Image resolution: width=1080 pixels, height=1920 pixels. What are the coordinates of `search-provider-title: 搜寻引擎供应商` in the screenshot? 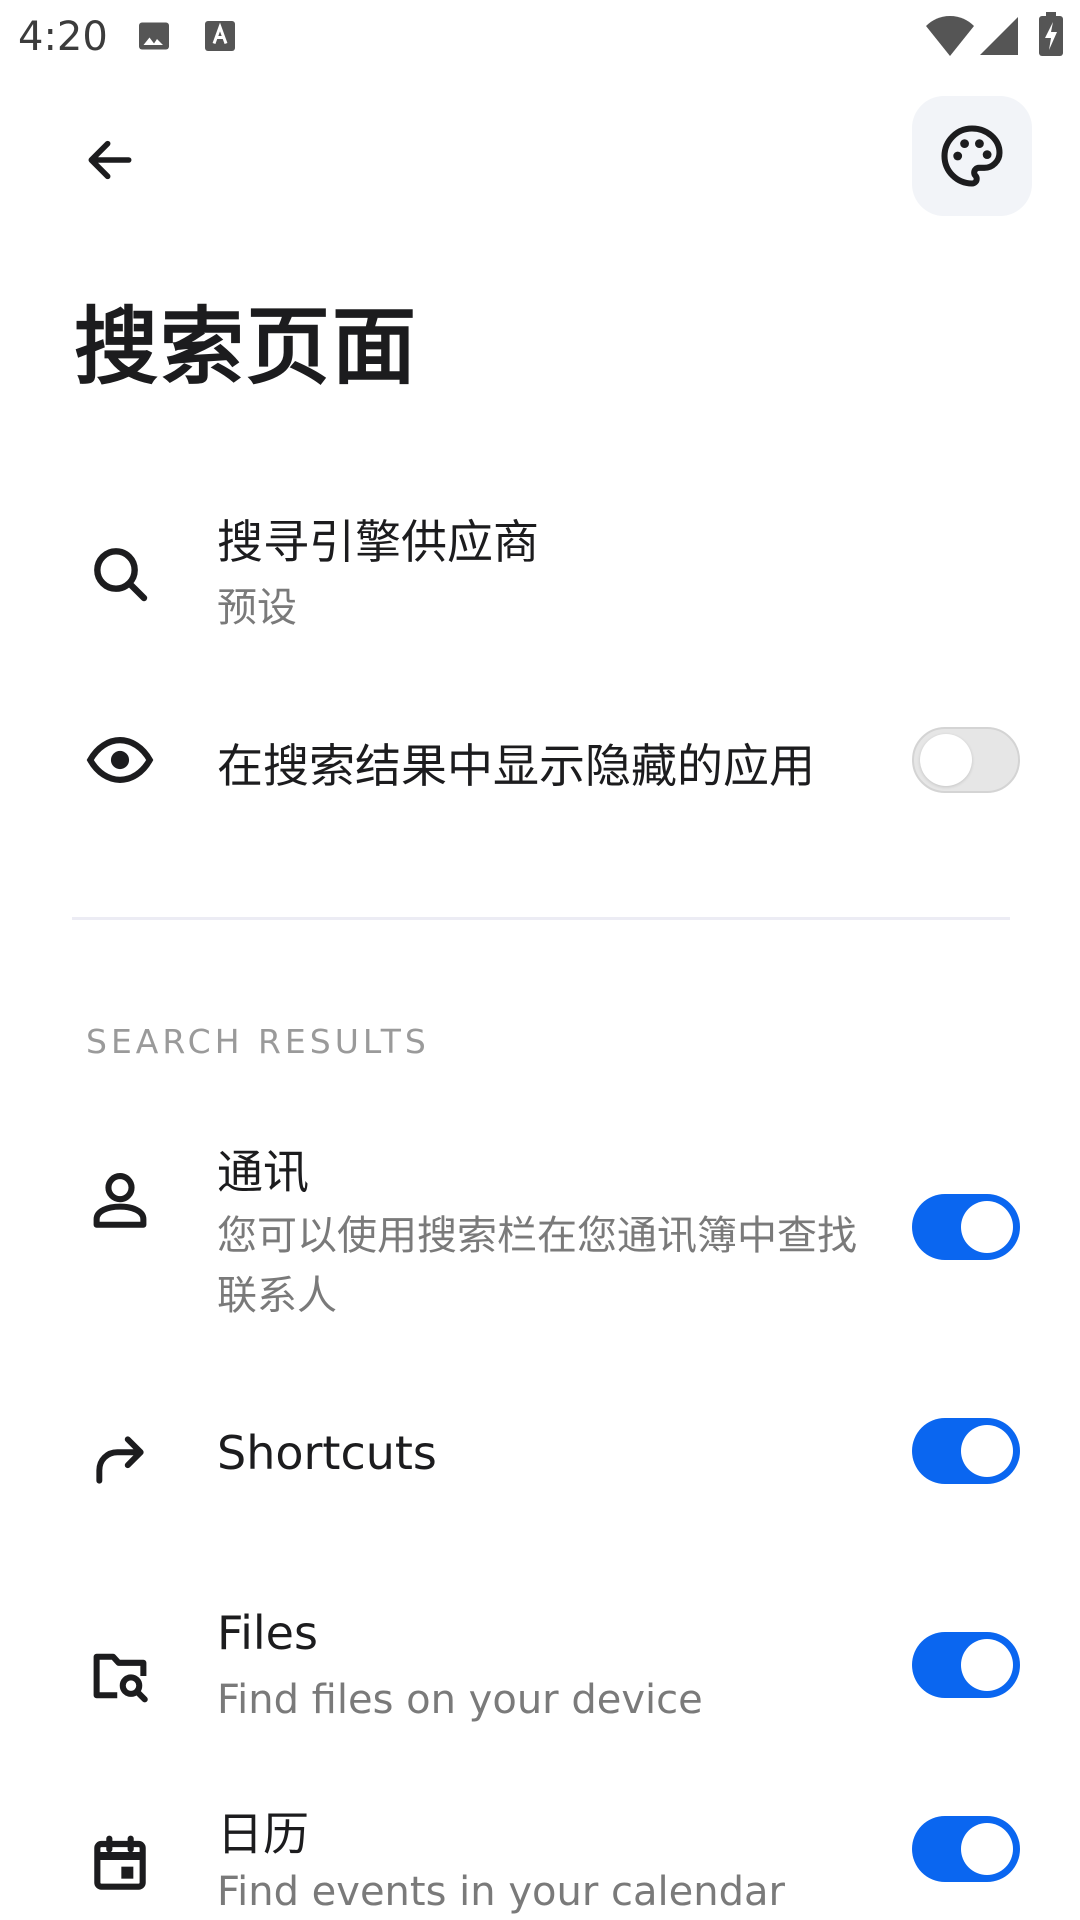 It's located at (378, 542).